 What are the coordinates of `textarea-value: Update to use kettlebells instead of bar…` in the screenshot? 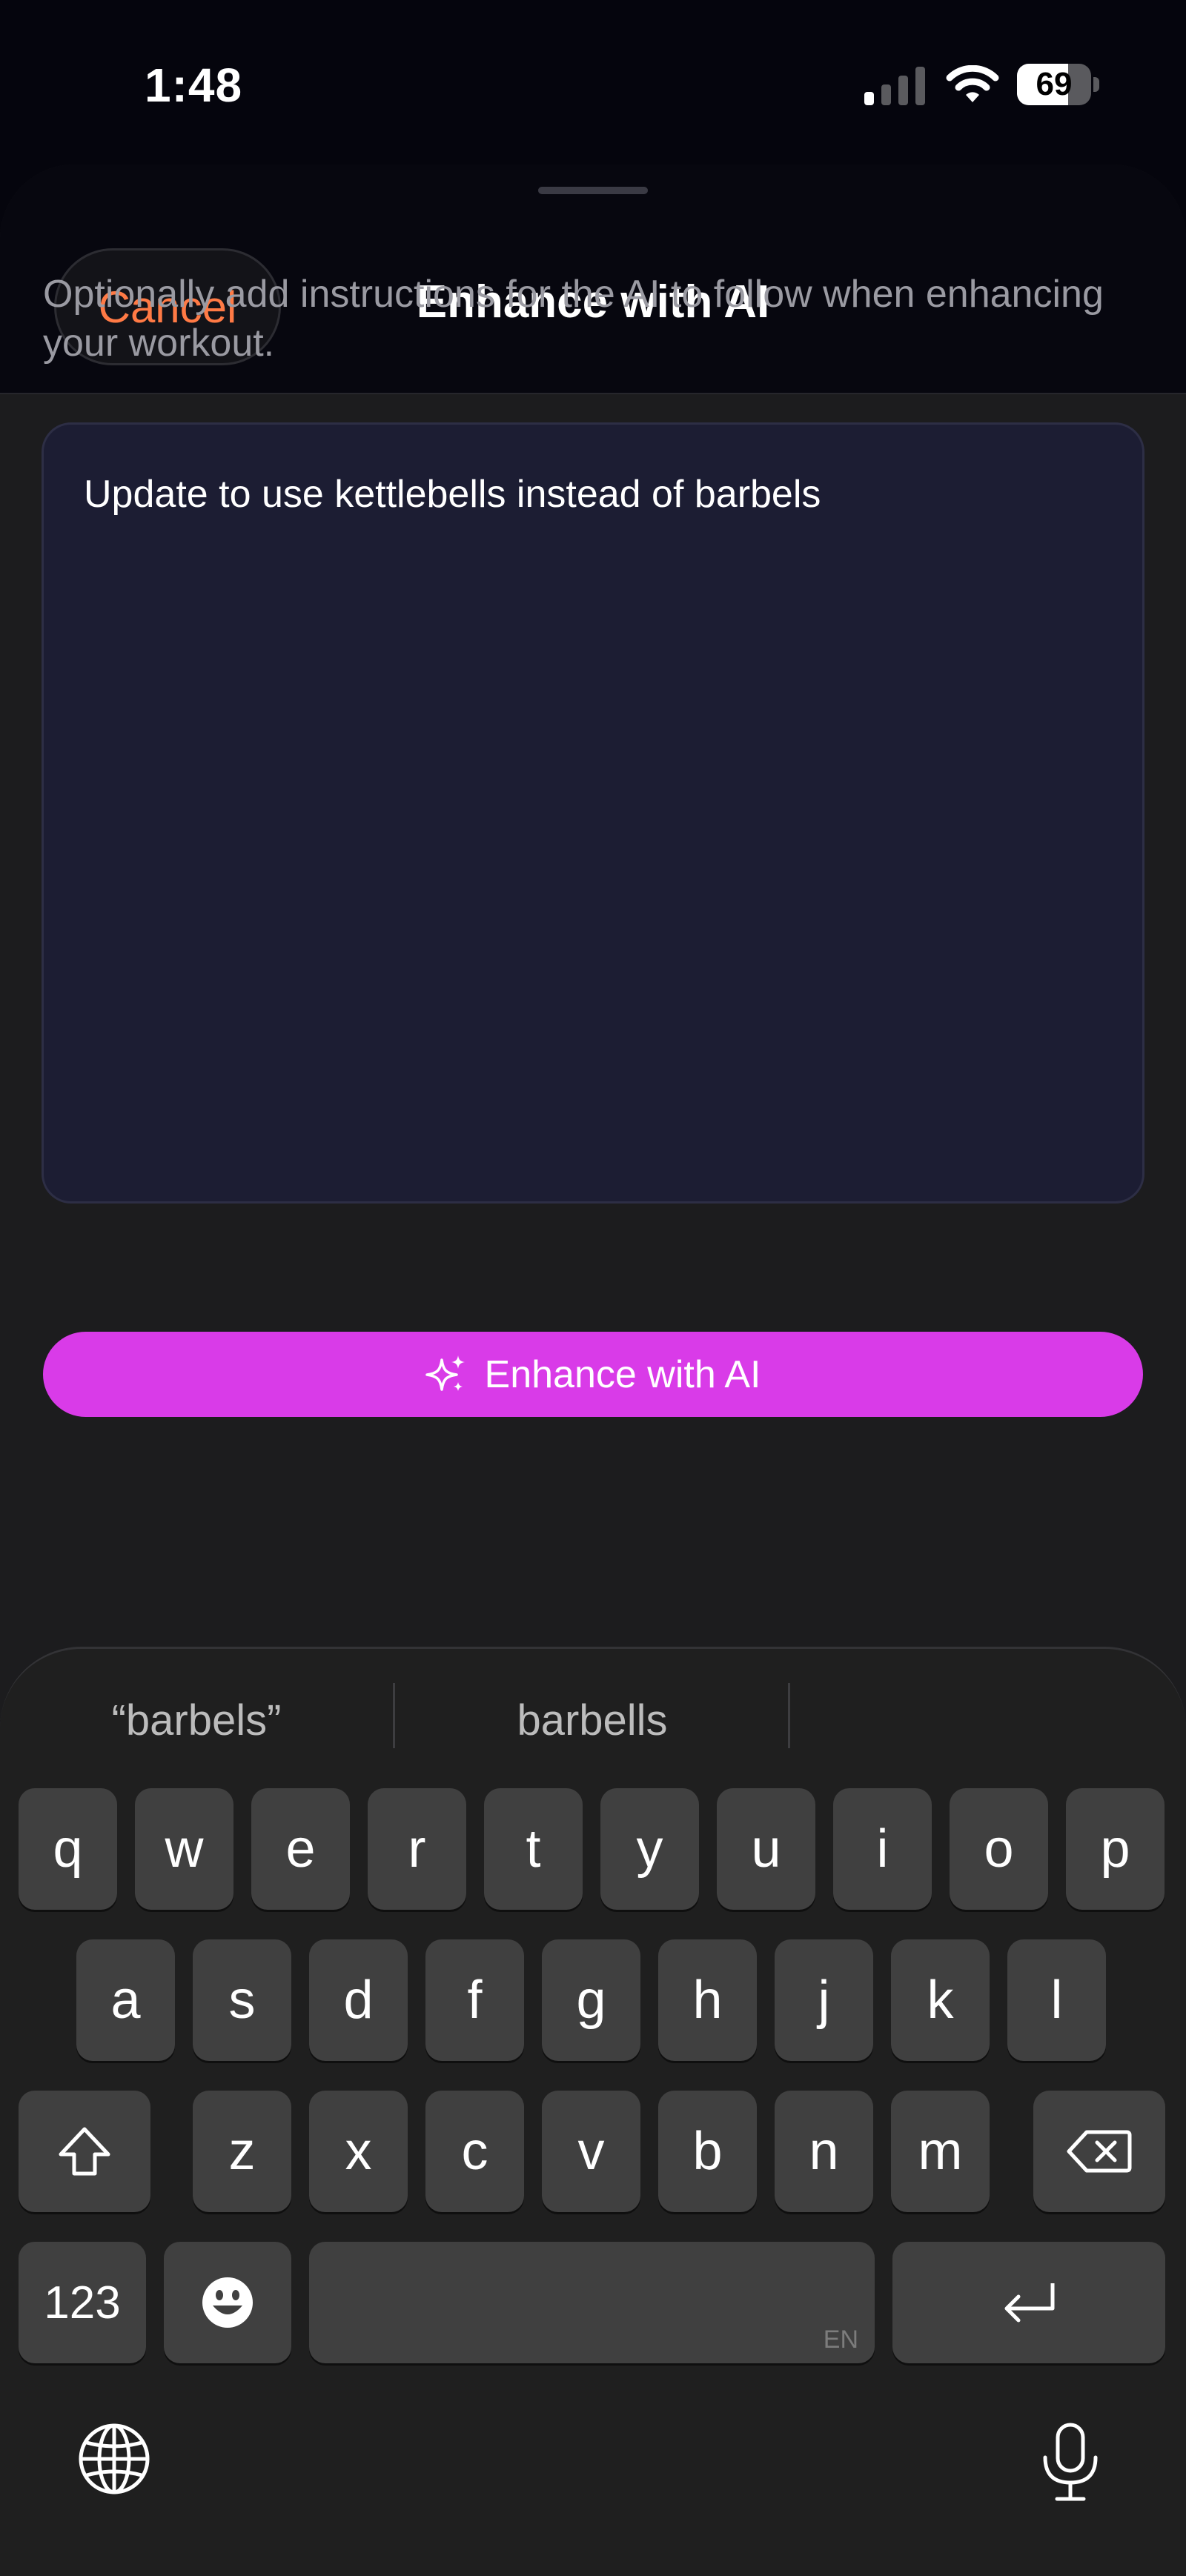 It's located at (453, 494).